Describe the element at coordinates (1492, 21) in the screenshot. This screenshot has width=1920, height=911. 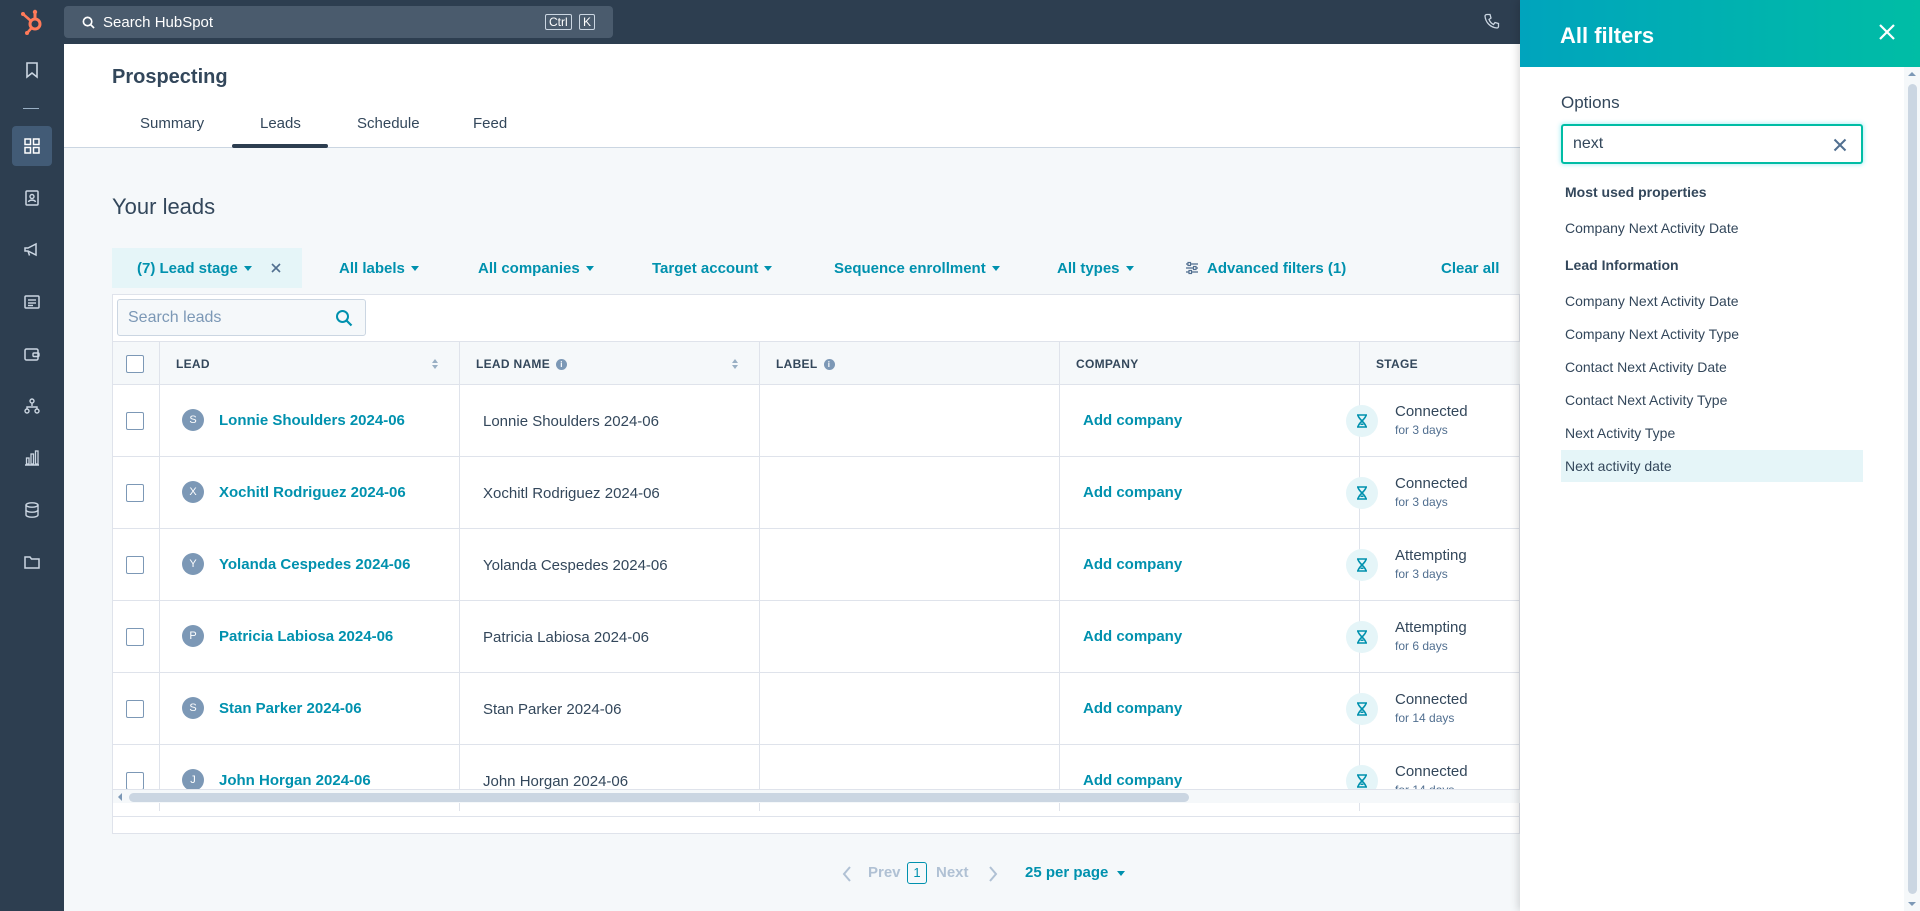
I see `phone-icon` at that location.